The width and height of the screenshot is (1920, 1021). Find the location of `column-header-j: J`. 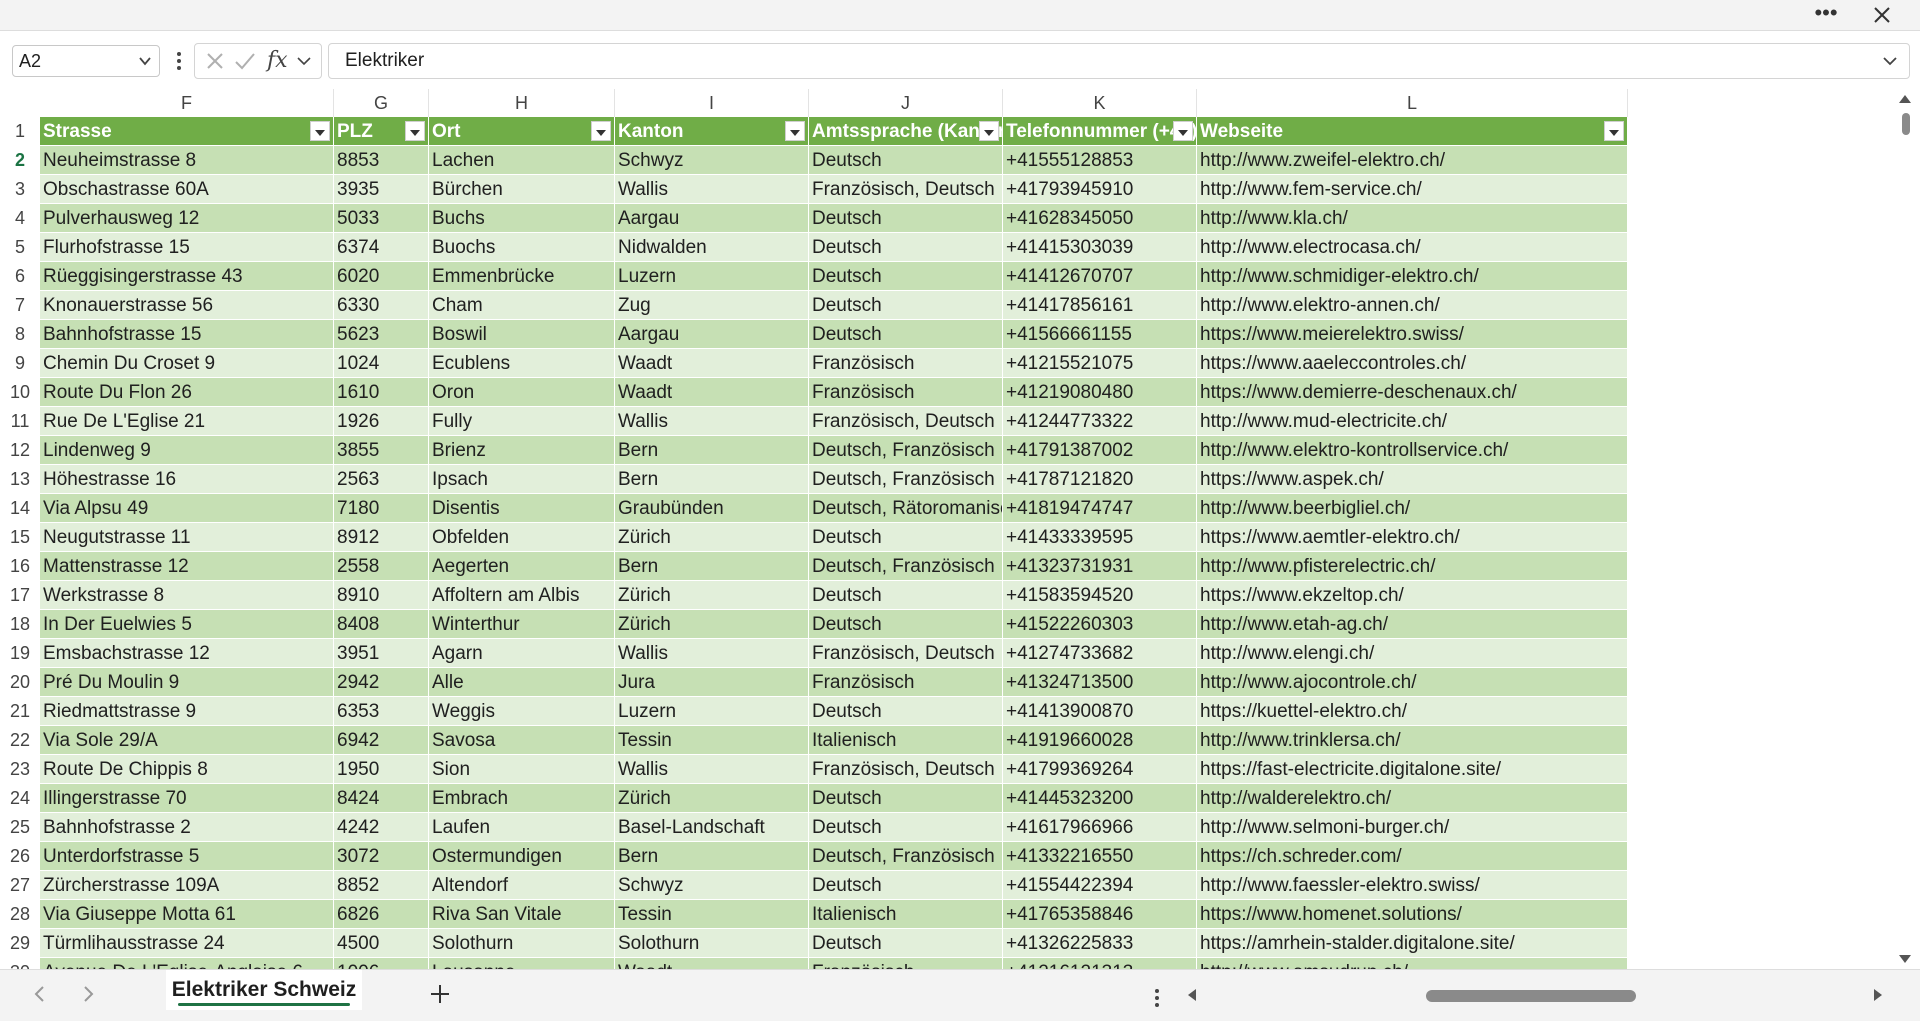

column-header-j: J is located at coordinates (906, 103).